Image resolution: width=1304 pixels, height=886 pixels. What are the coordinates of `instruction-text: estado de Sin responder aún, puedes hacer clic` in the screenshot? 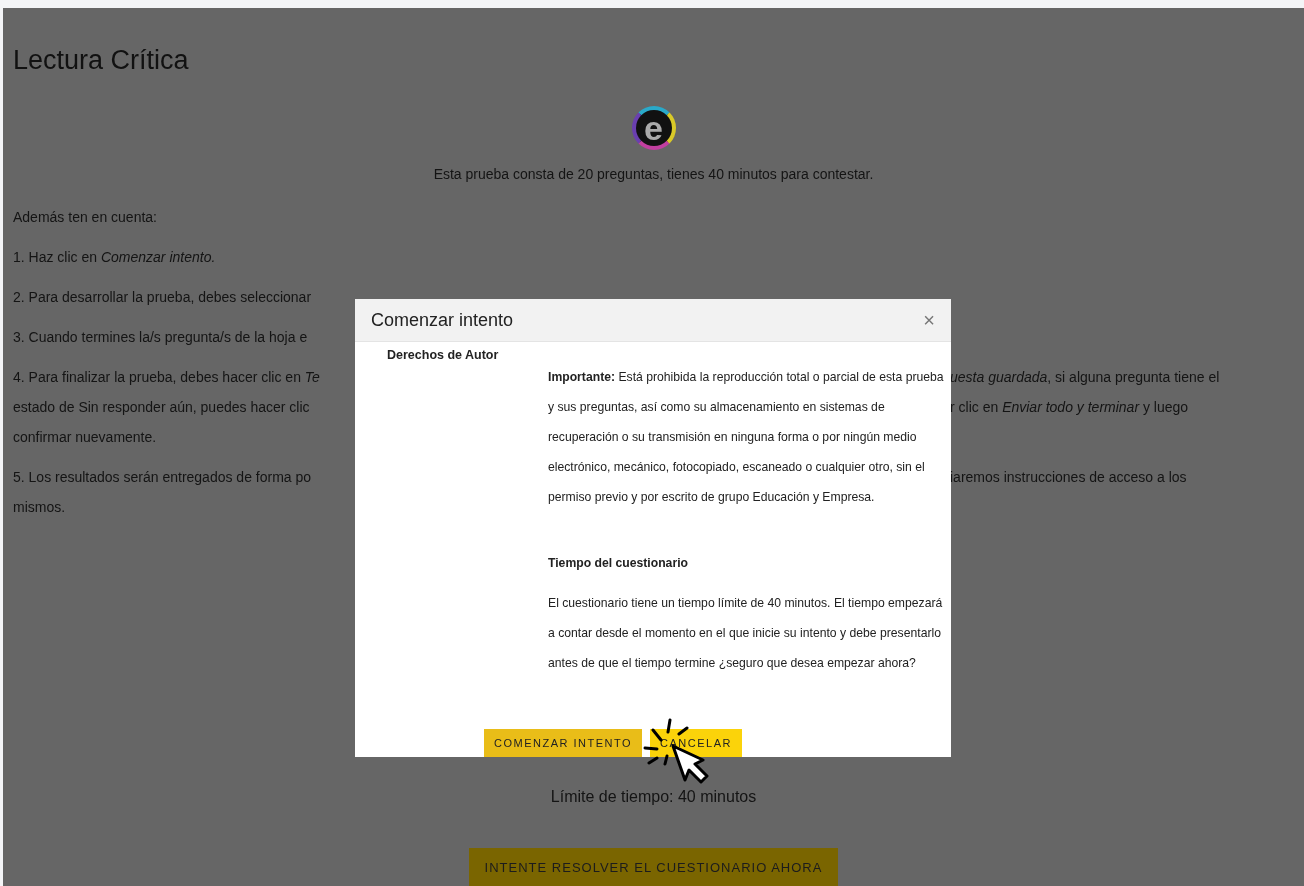 It's located at (162, 407).